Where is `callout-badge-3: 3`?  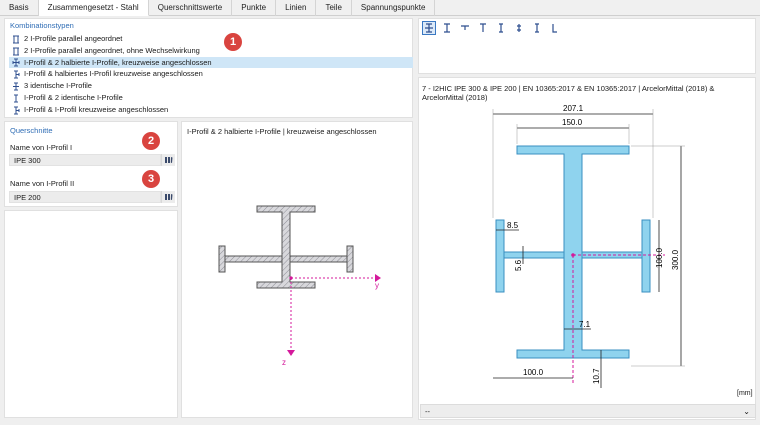 callout-badge-3: 3 is located at coordinates (151, 179).